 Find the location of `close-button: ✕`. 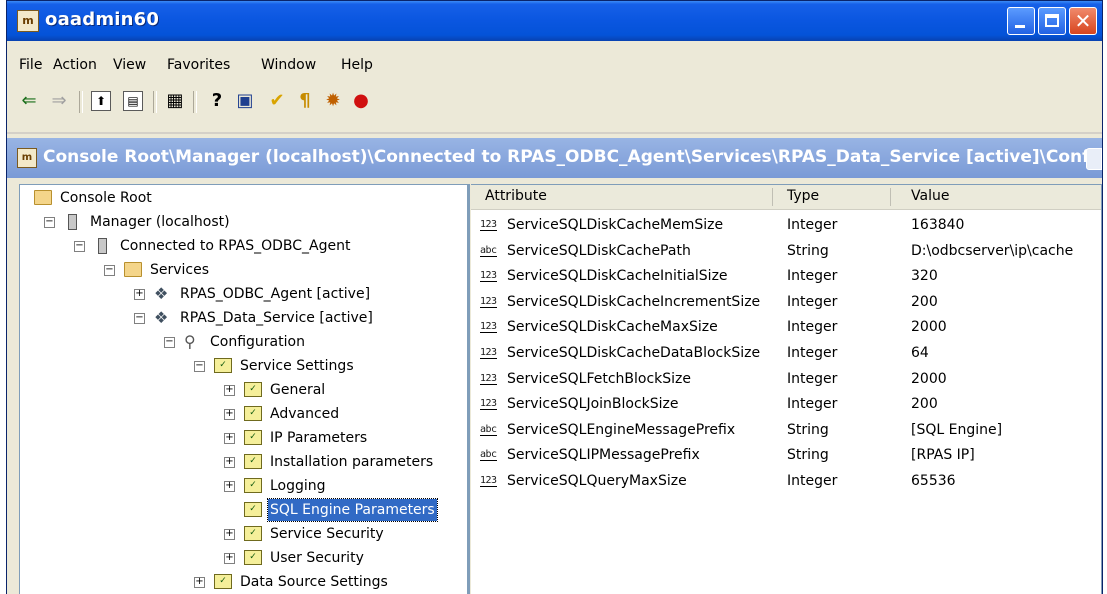

close-button: ✕ is located at coordinates (1083, 21).